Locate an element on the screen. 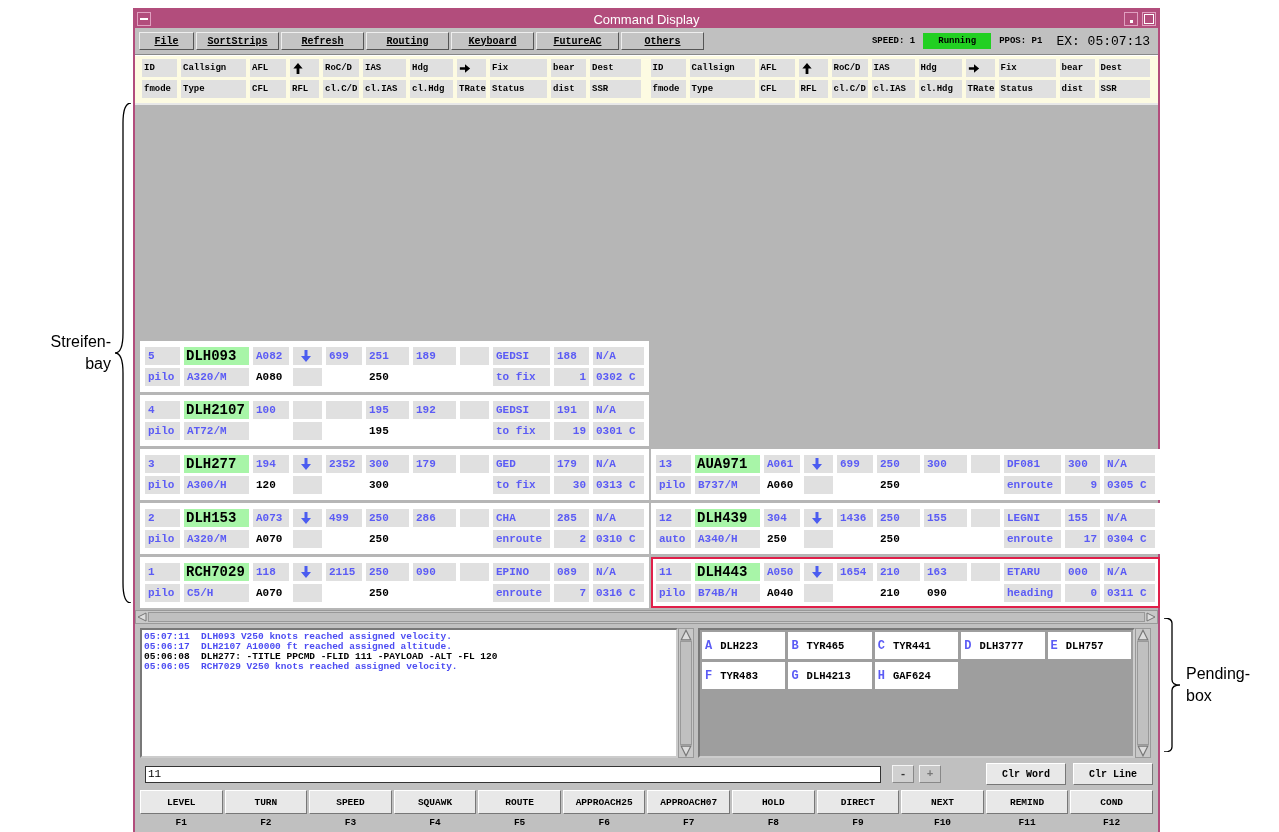 Image resolution: width=1279 pixels, height=832 pixels. strip-cell: A300/H is located at coordinates (216, 485).